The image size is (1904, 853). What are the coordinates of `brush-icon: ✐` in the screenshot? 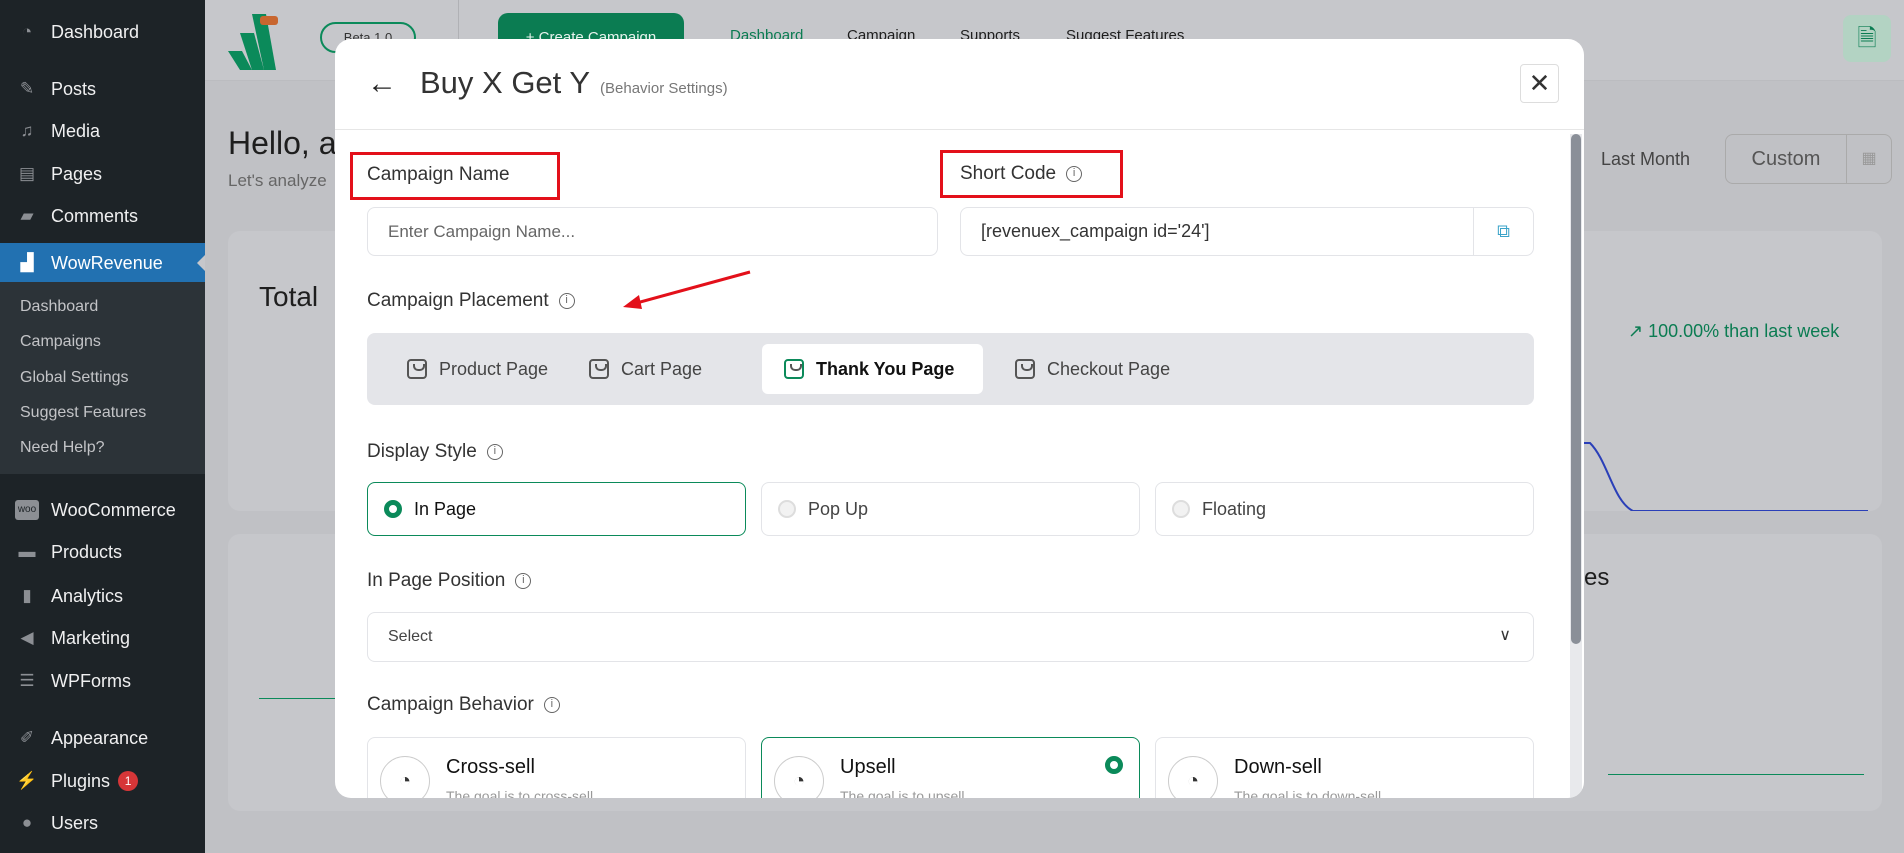 It's located at (27, 737).